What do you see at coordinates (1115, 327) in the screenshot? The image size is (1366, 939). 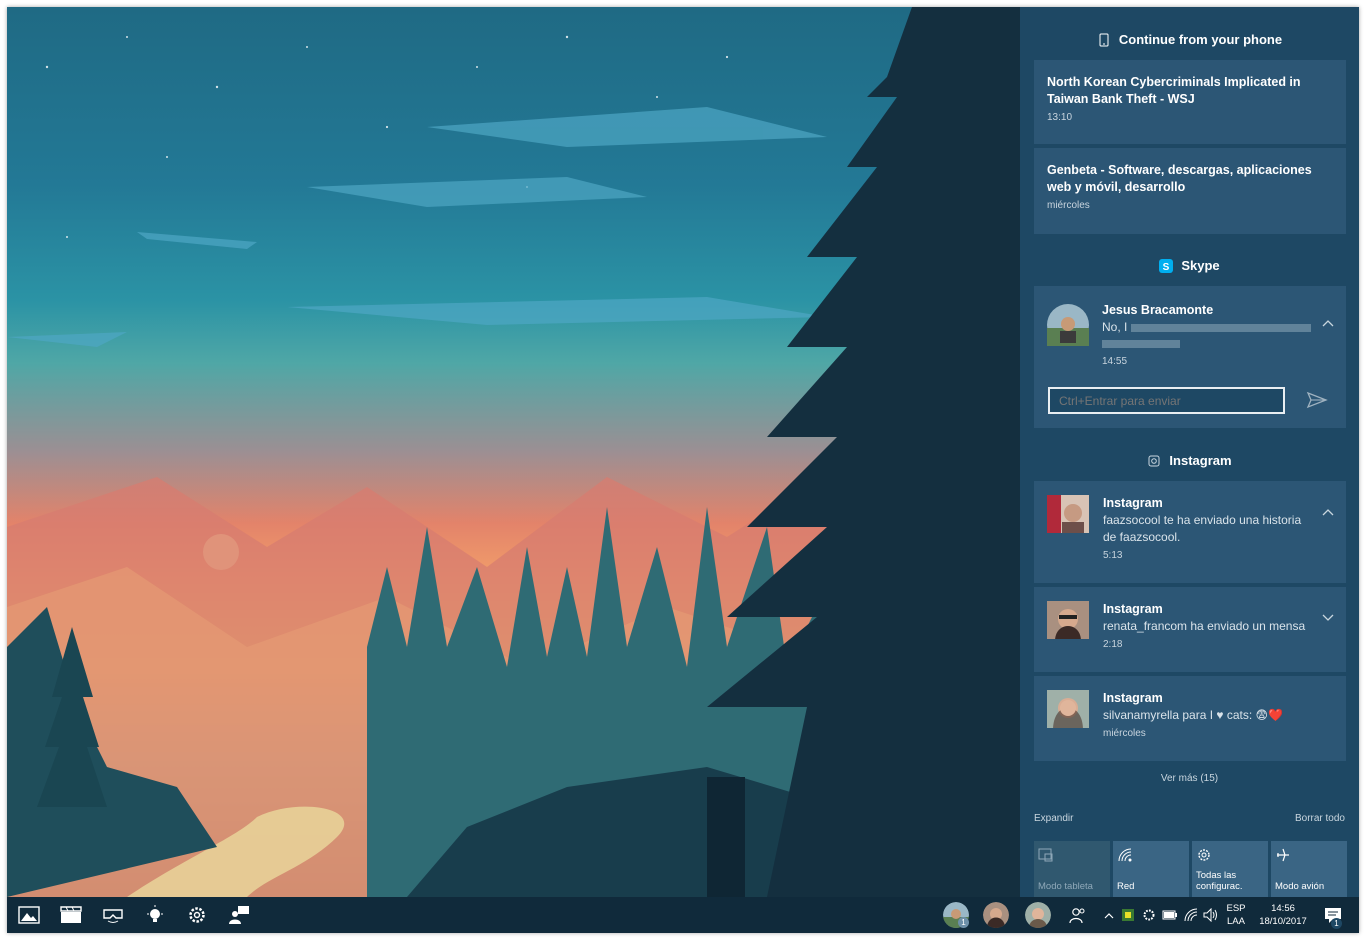 I see `skype-message: No, I` at bounding box center [1115, 327].